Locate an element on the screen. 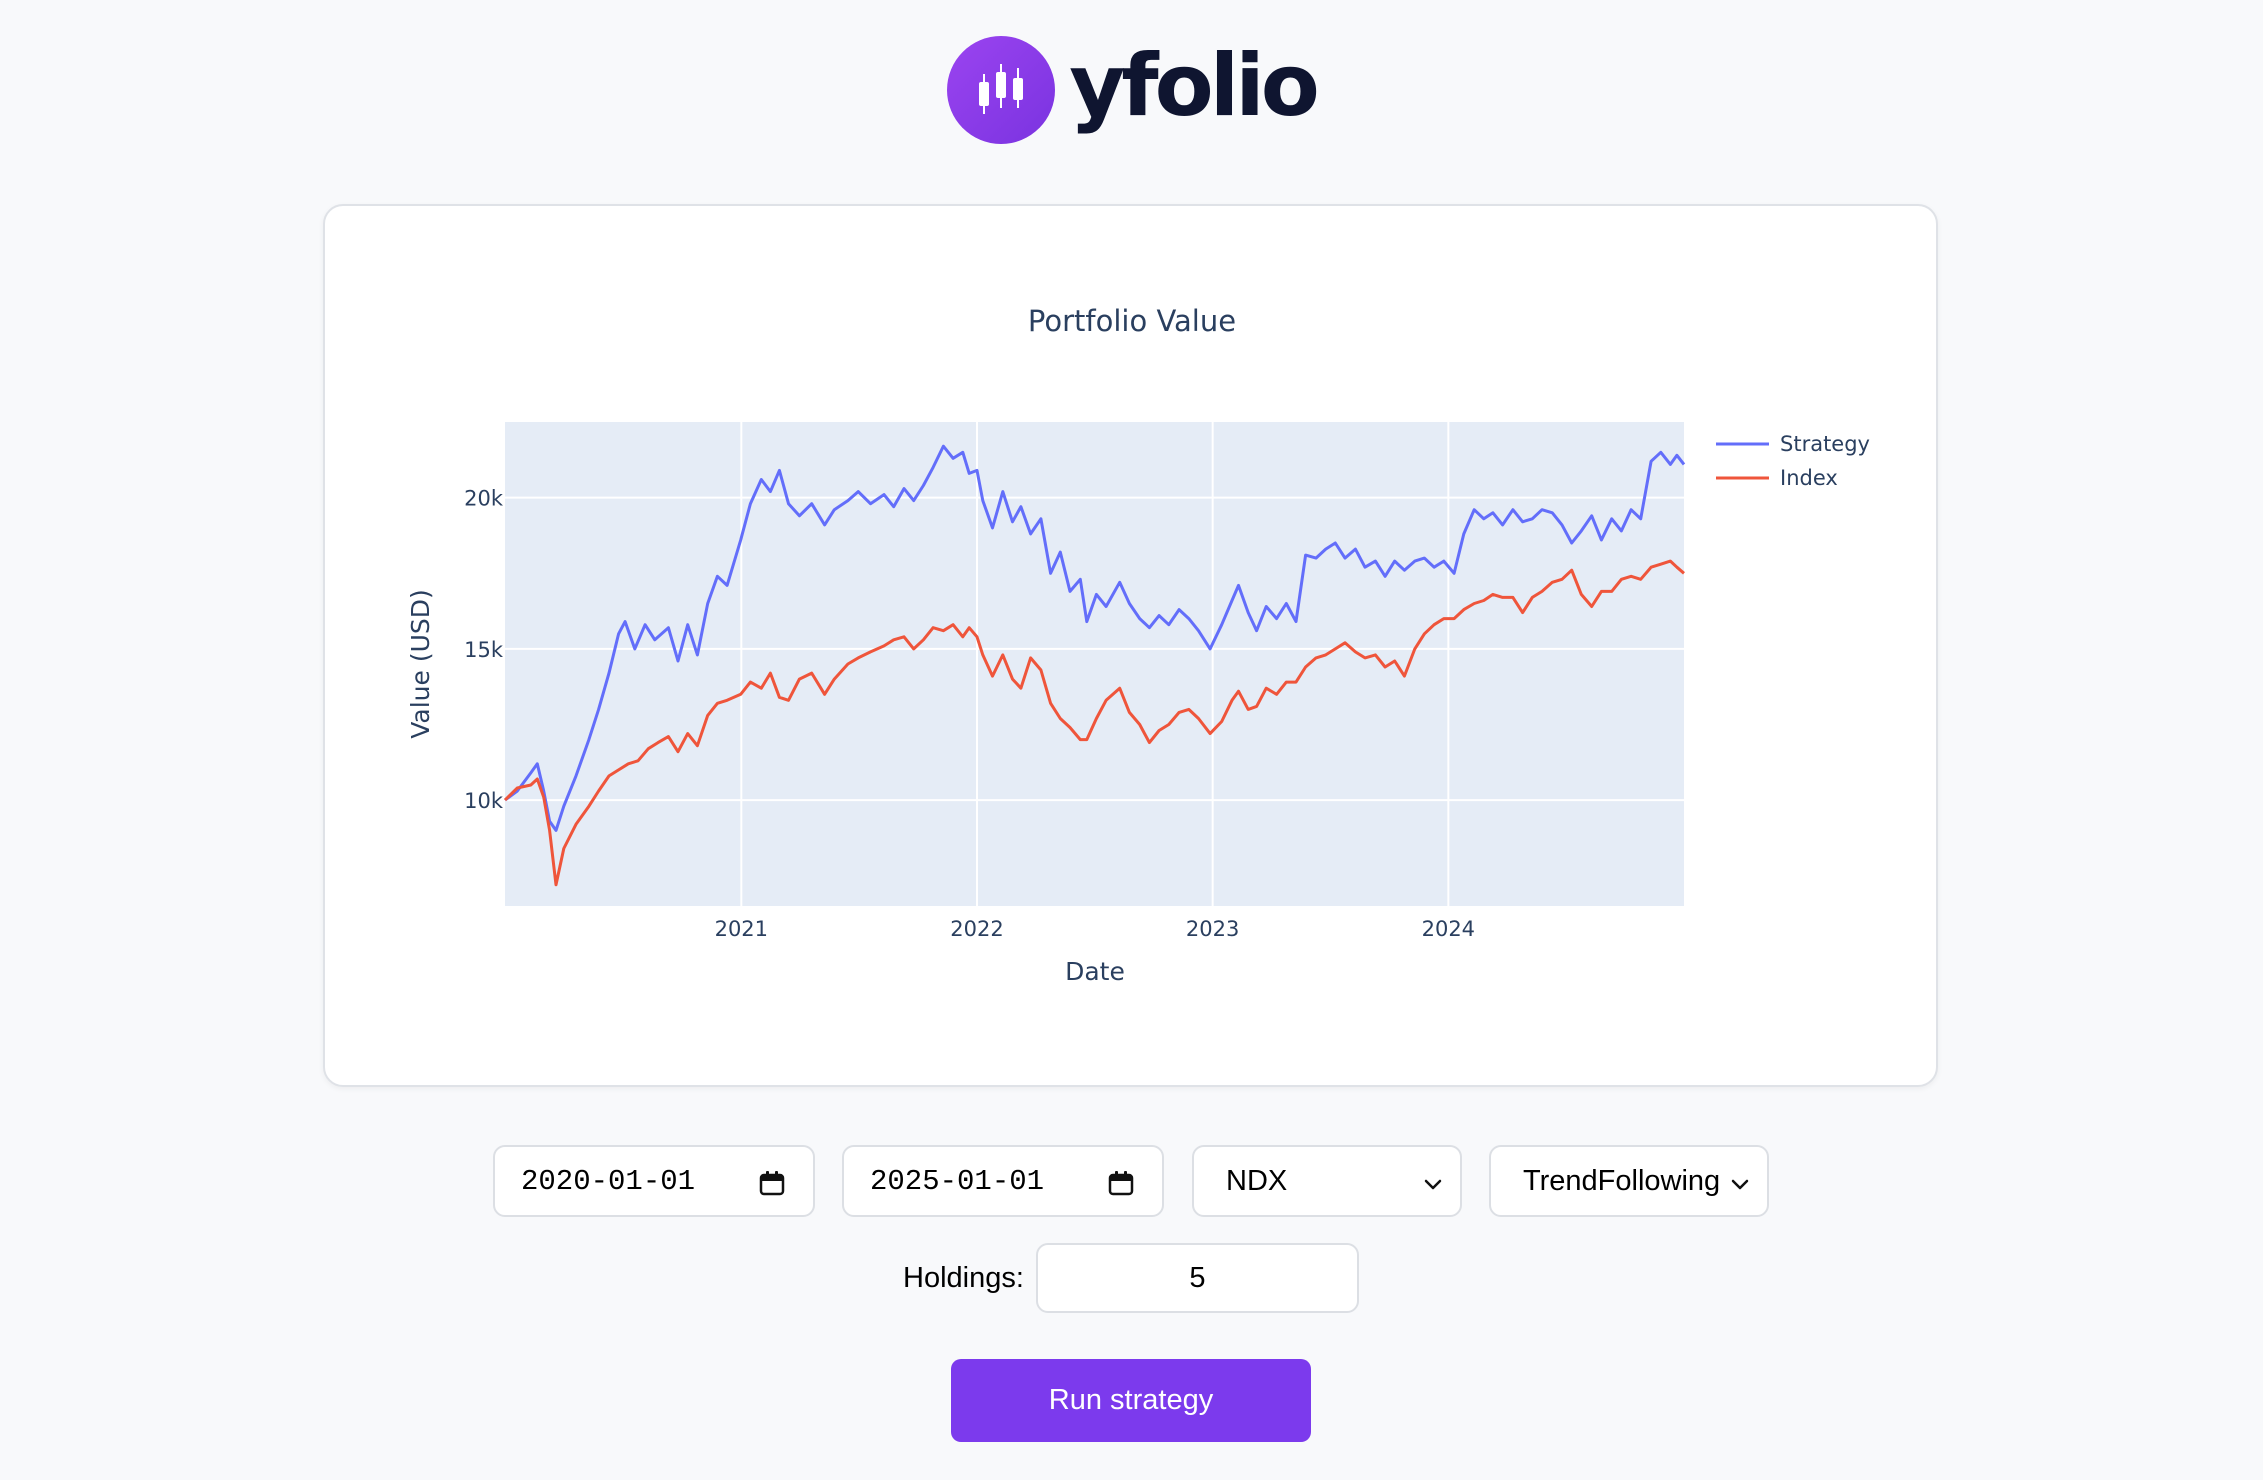  chart-title: Portfolio Value is located at coordinates (1132, 321).